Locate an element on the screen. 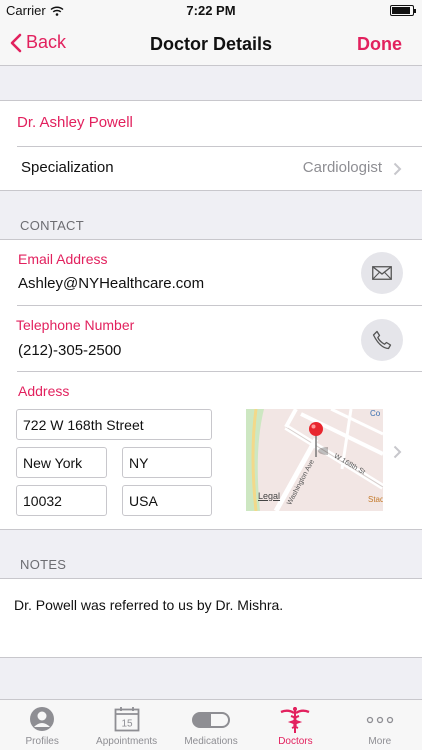  person-icon is located at coordinates (42, 719).